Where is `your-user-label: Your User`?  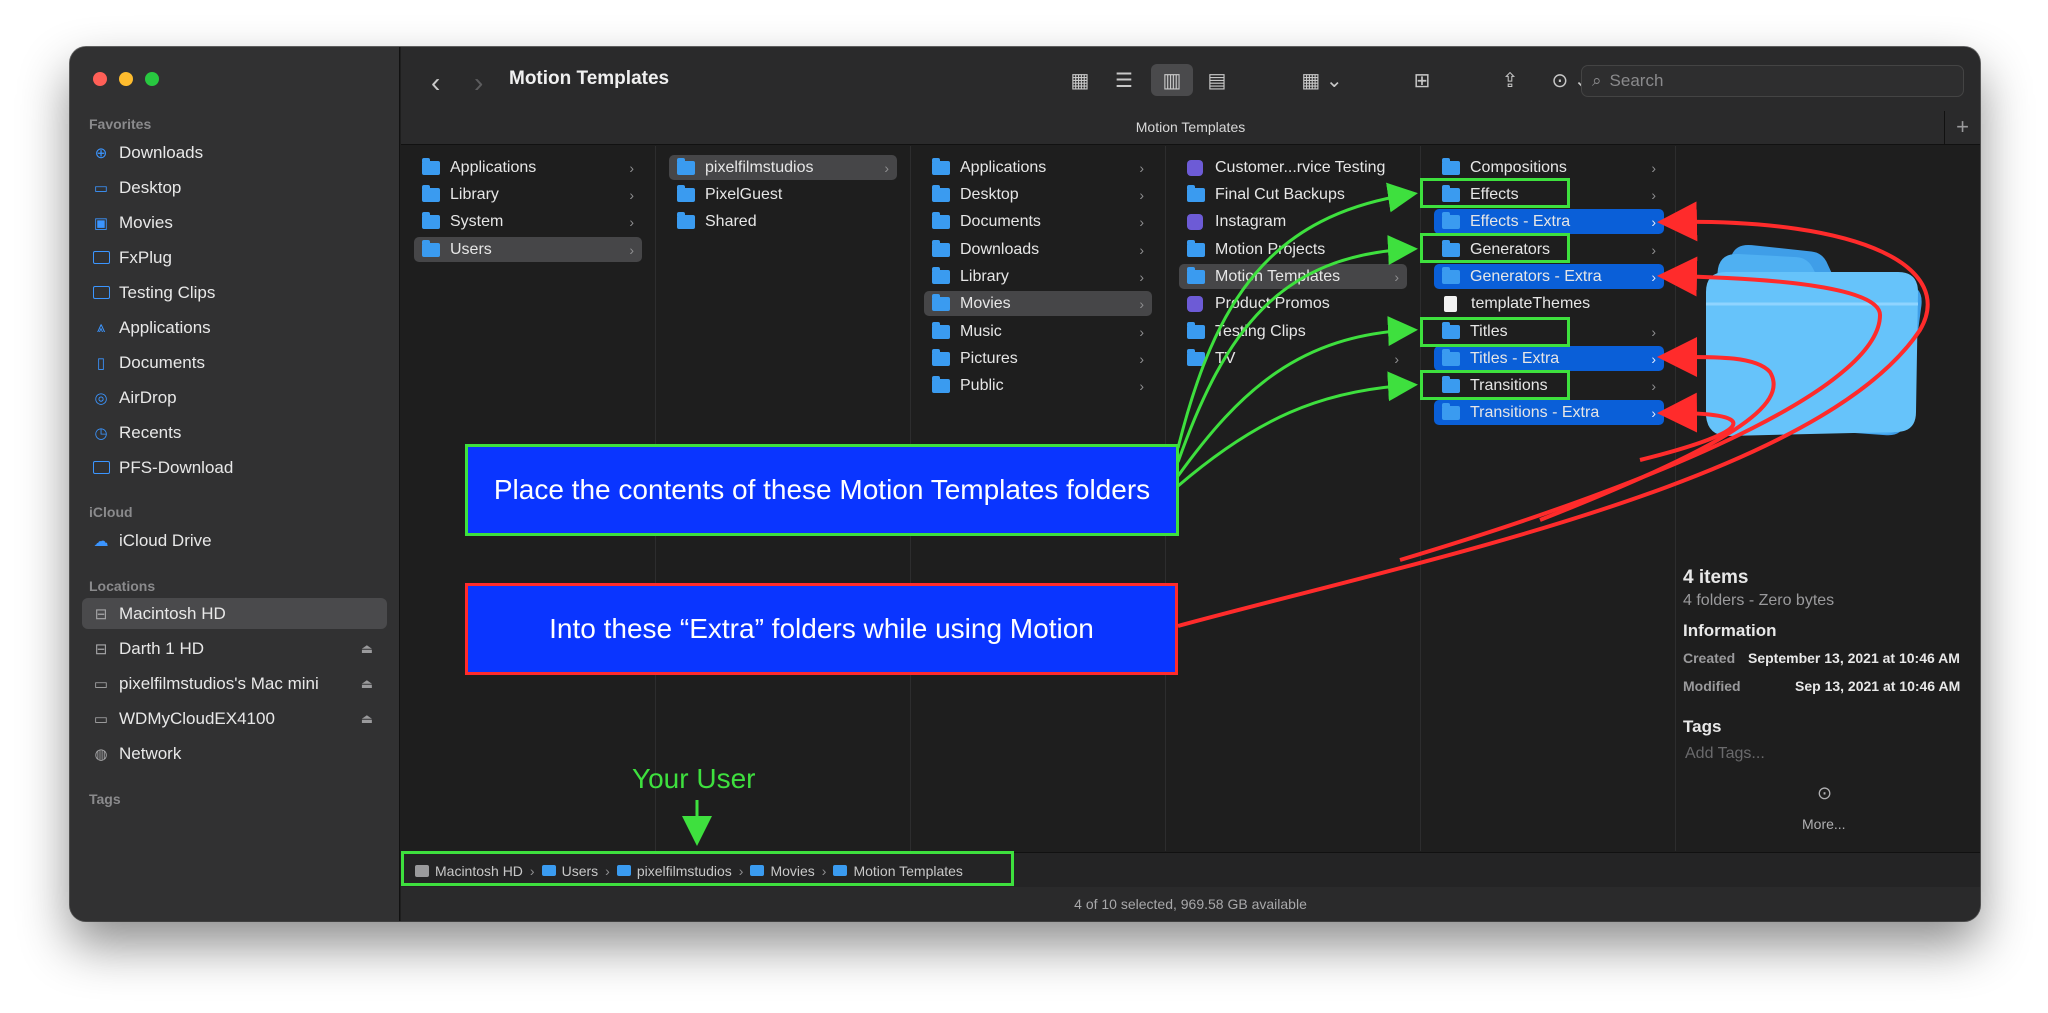 your-user-label: Your User is located at coordinates (694, 778).